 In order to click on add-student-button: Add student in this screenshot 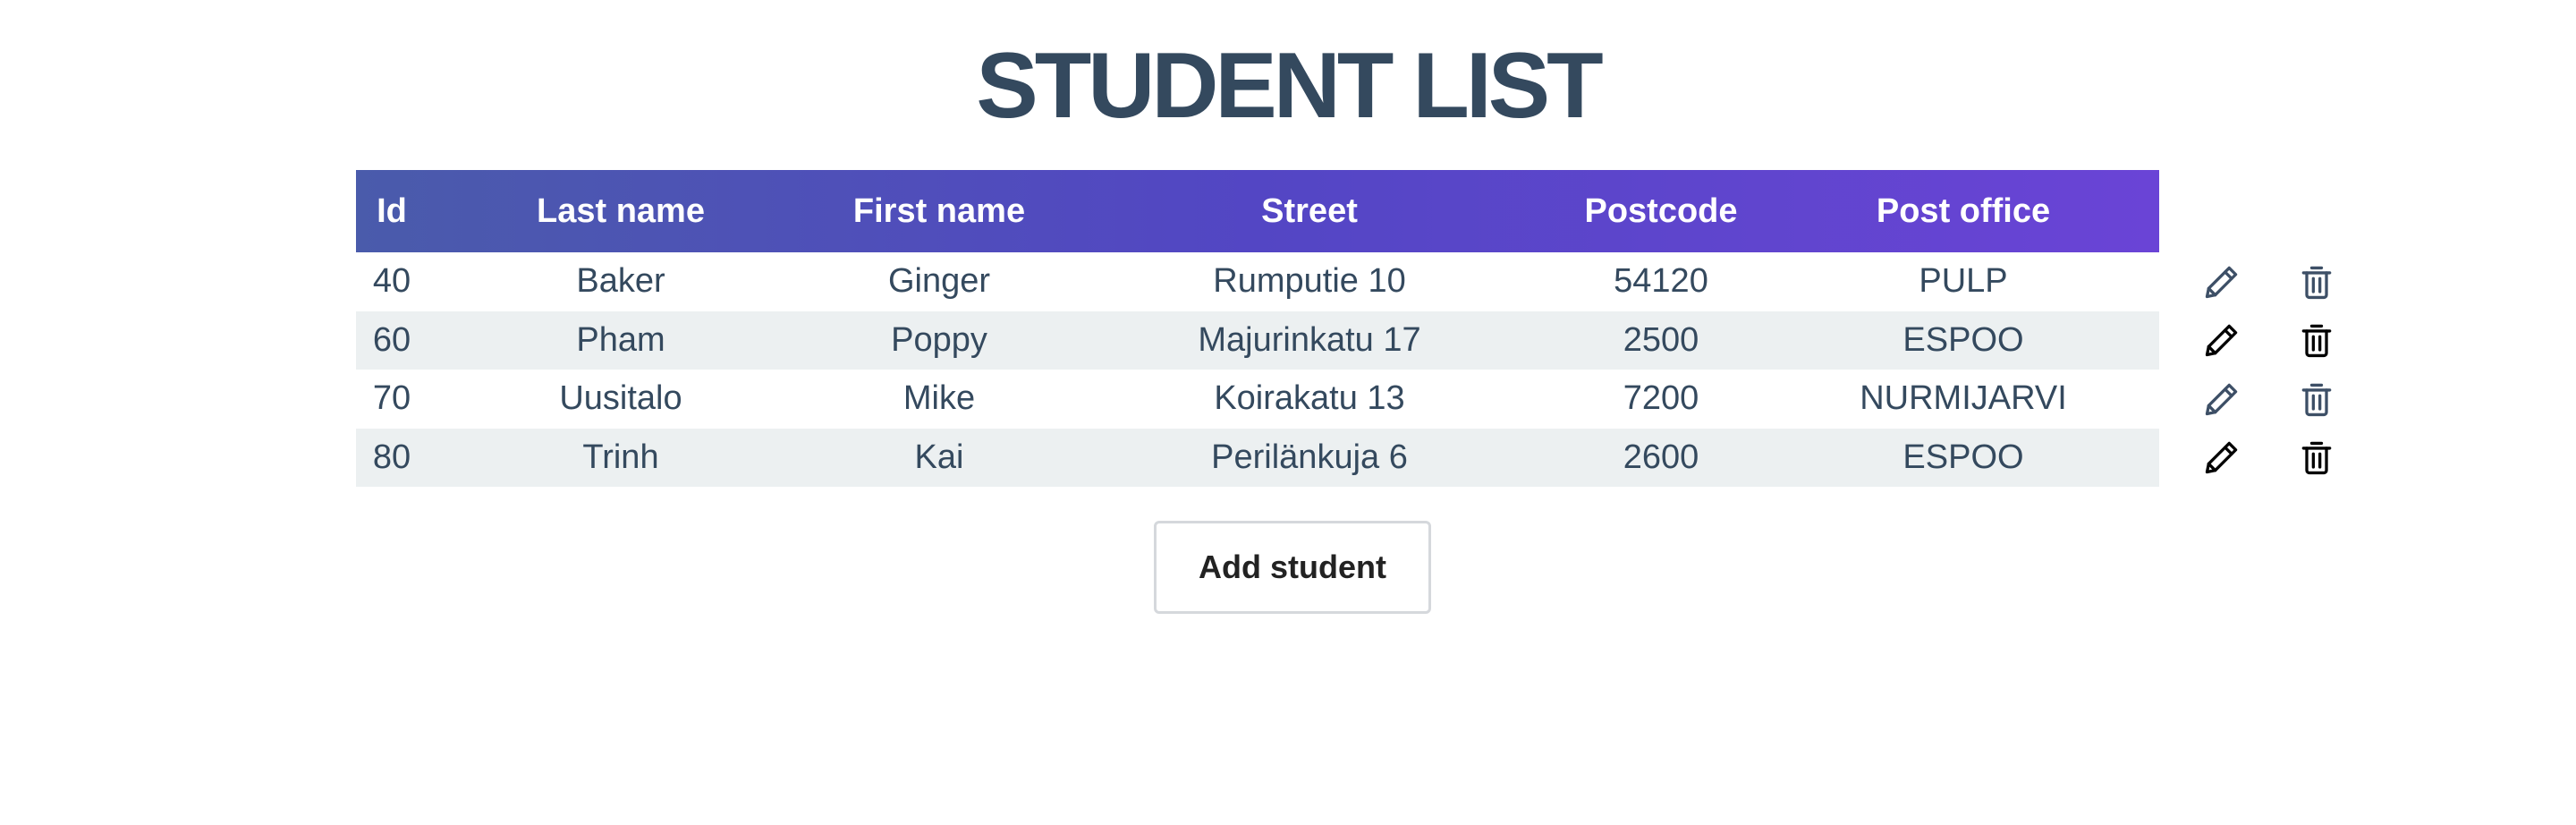, I will do `click(1292, 567)`.